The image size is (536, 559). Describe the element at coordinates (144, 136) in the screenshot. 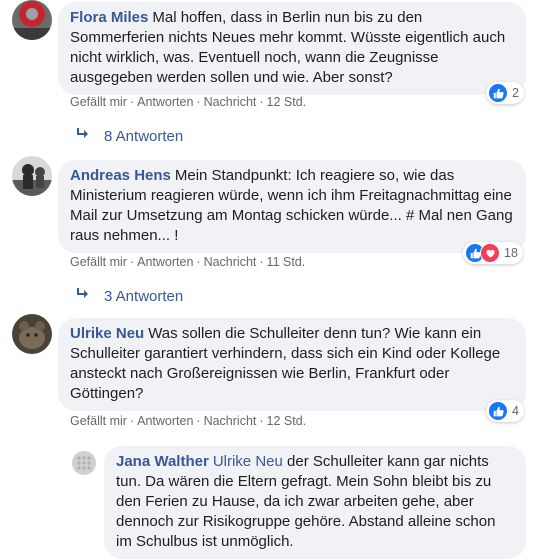

I see `replies-count-label: 8 Antworten` at that location.